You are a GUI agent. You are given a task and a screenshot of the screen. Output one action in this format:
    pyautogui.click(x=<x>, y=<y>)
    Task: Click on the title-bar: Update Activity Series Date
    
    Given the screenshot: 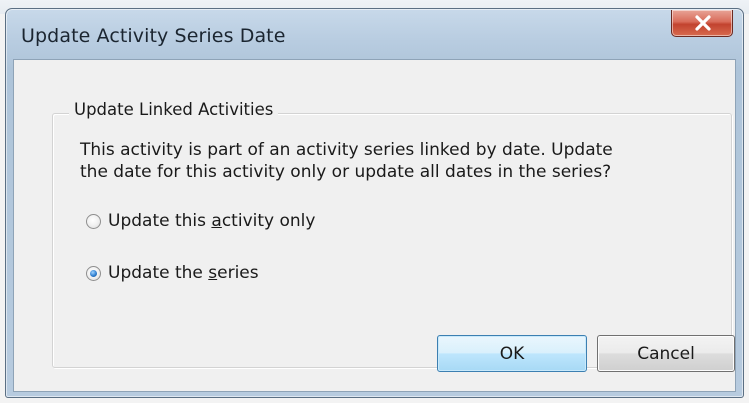 What is the action you would take?
    pyautogui.click(x=374, y=34)
    